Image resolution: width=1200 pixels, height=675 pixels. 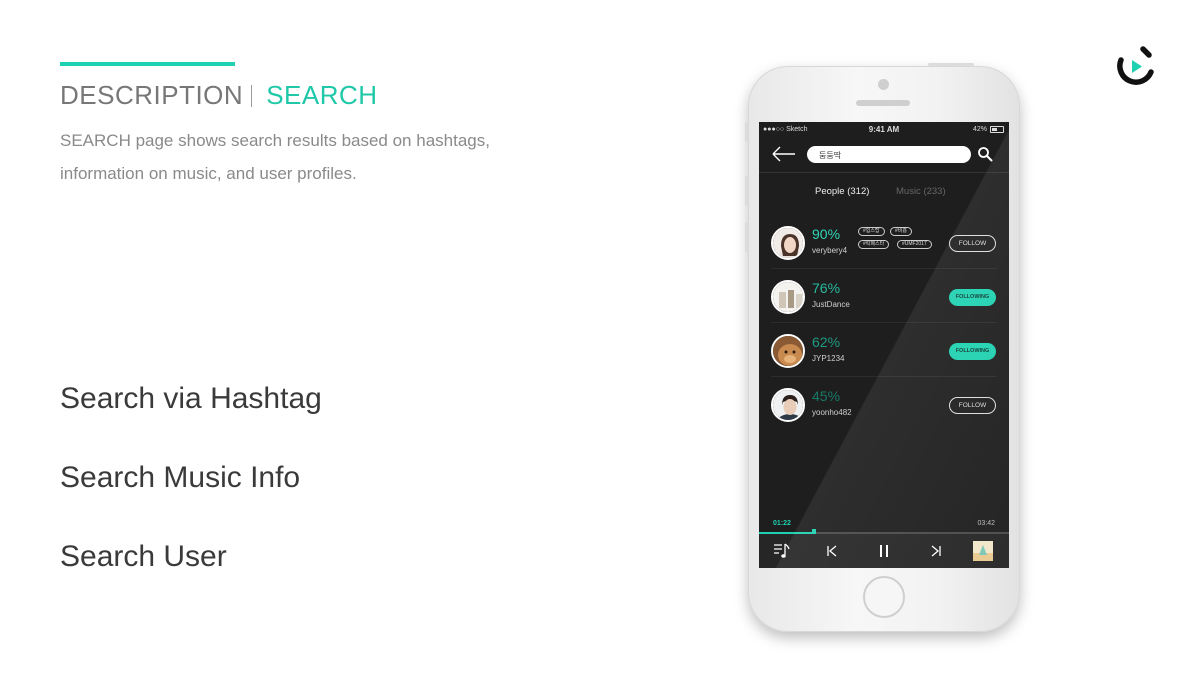 I want to click on feature-user: Search User, so click(x=143, y=556).